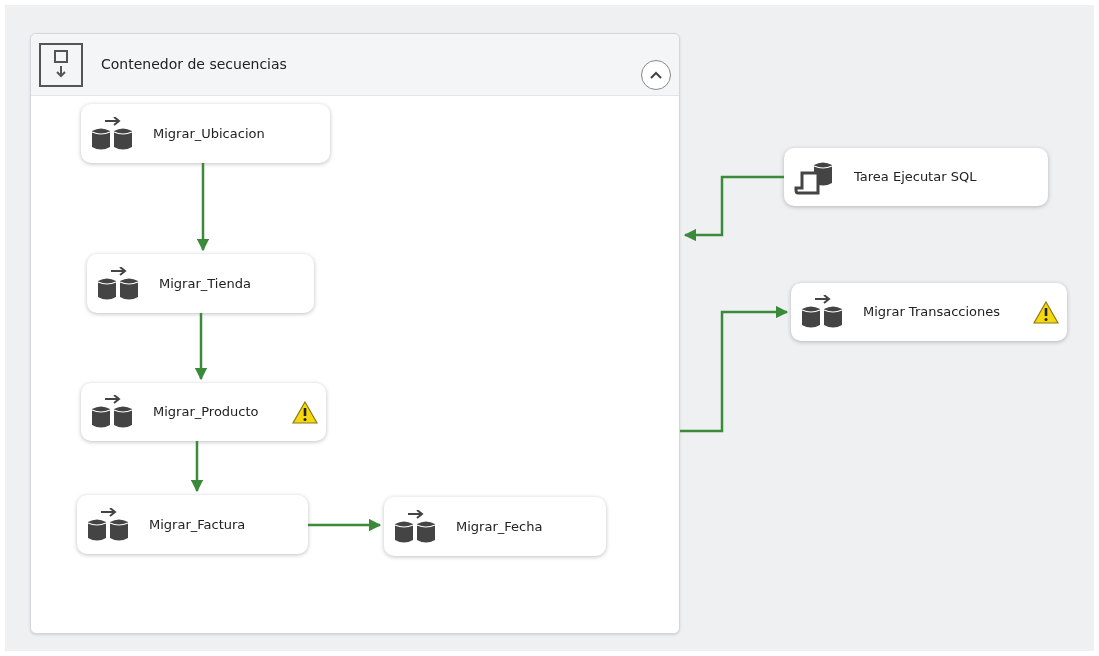 This screenshot has height=656, width=1099. I want to click on data-flow-task-node: Migrar Transacciones, so click(929, 312).